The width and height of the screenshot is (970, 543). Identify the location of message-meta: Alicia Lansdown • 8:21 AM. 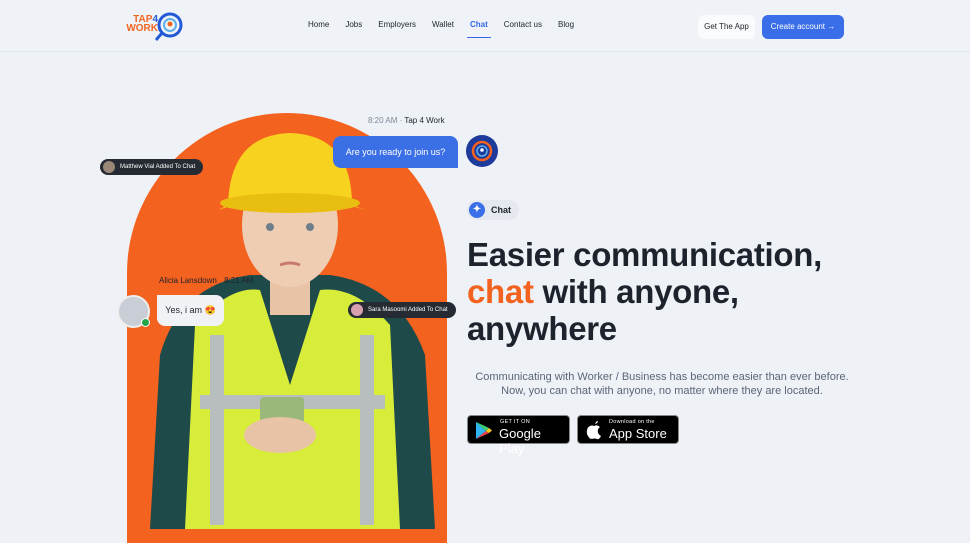
(206, 280).